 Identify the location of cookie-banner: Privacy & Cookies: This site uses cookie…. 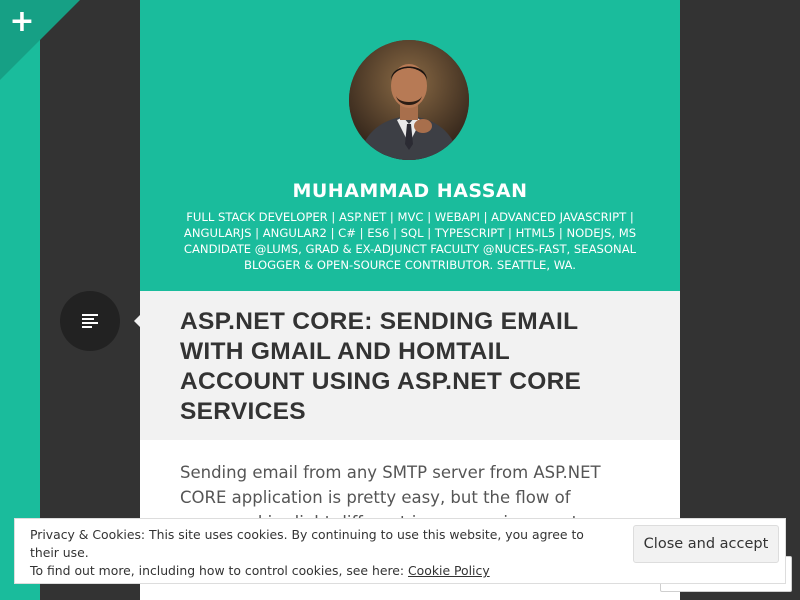
(400, 551).